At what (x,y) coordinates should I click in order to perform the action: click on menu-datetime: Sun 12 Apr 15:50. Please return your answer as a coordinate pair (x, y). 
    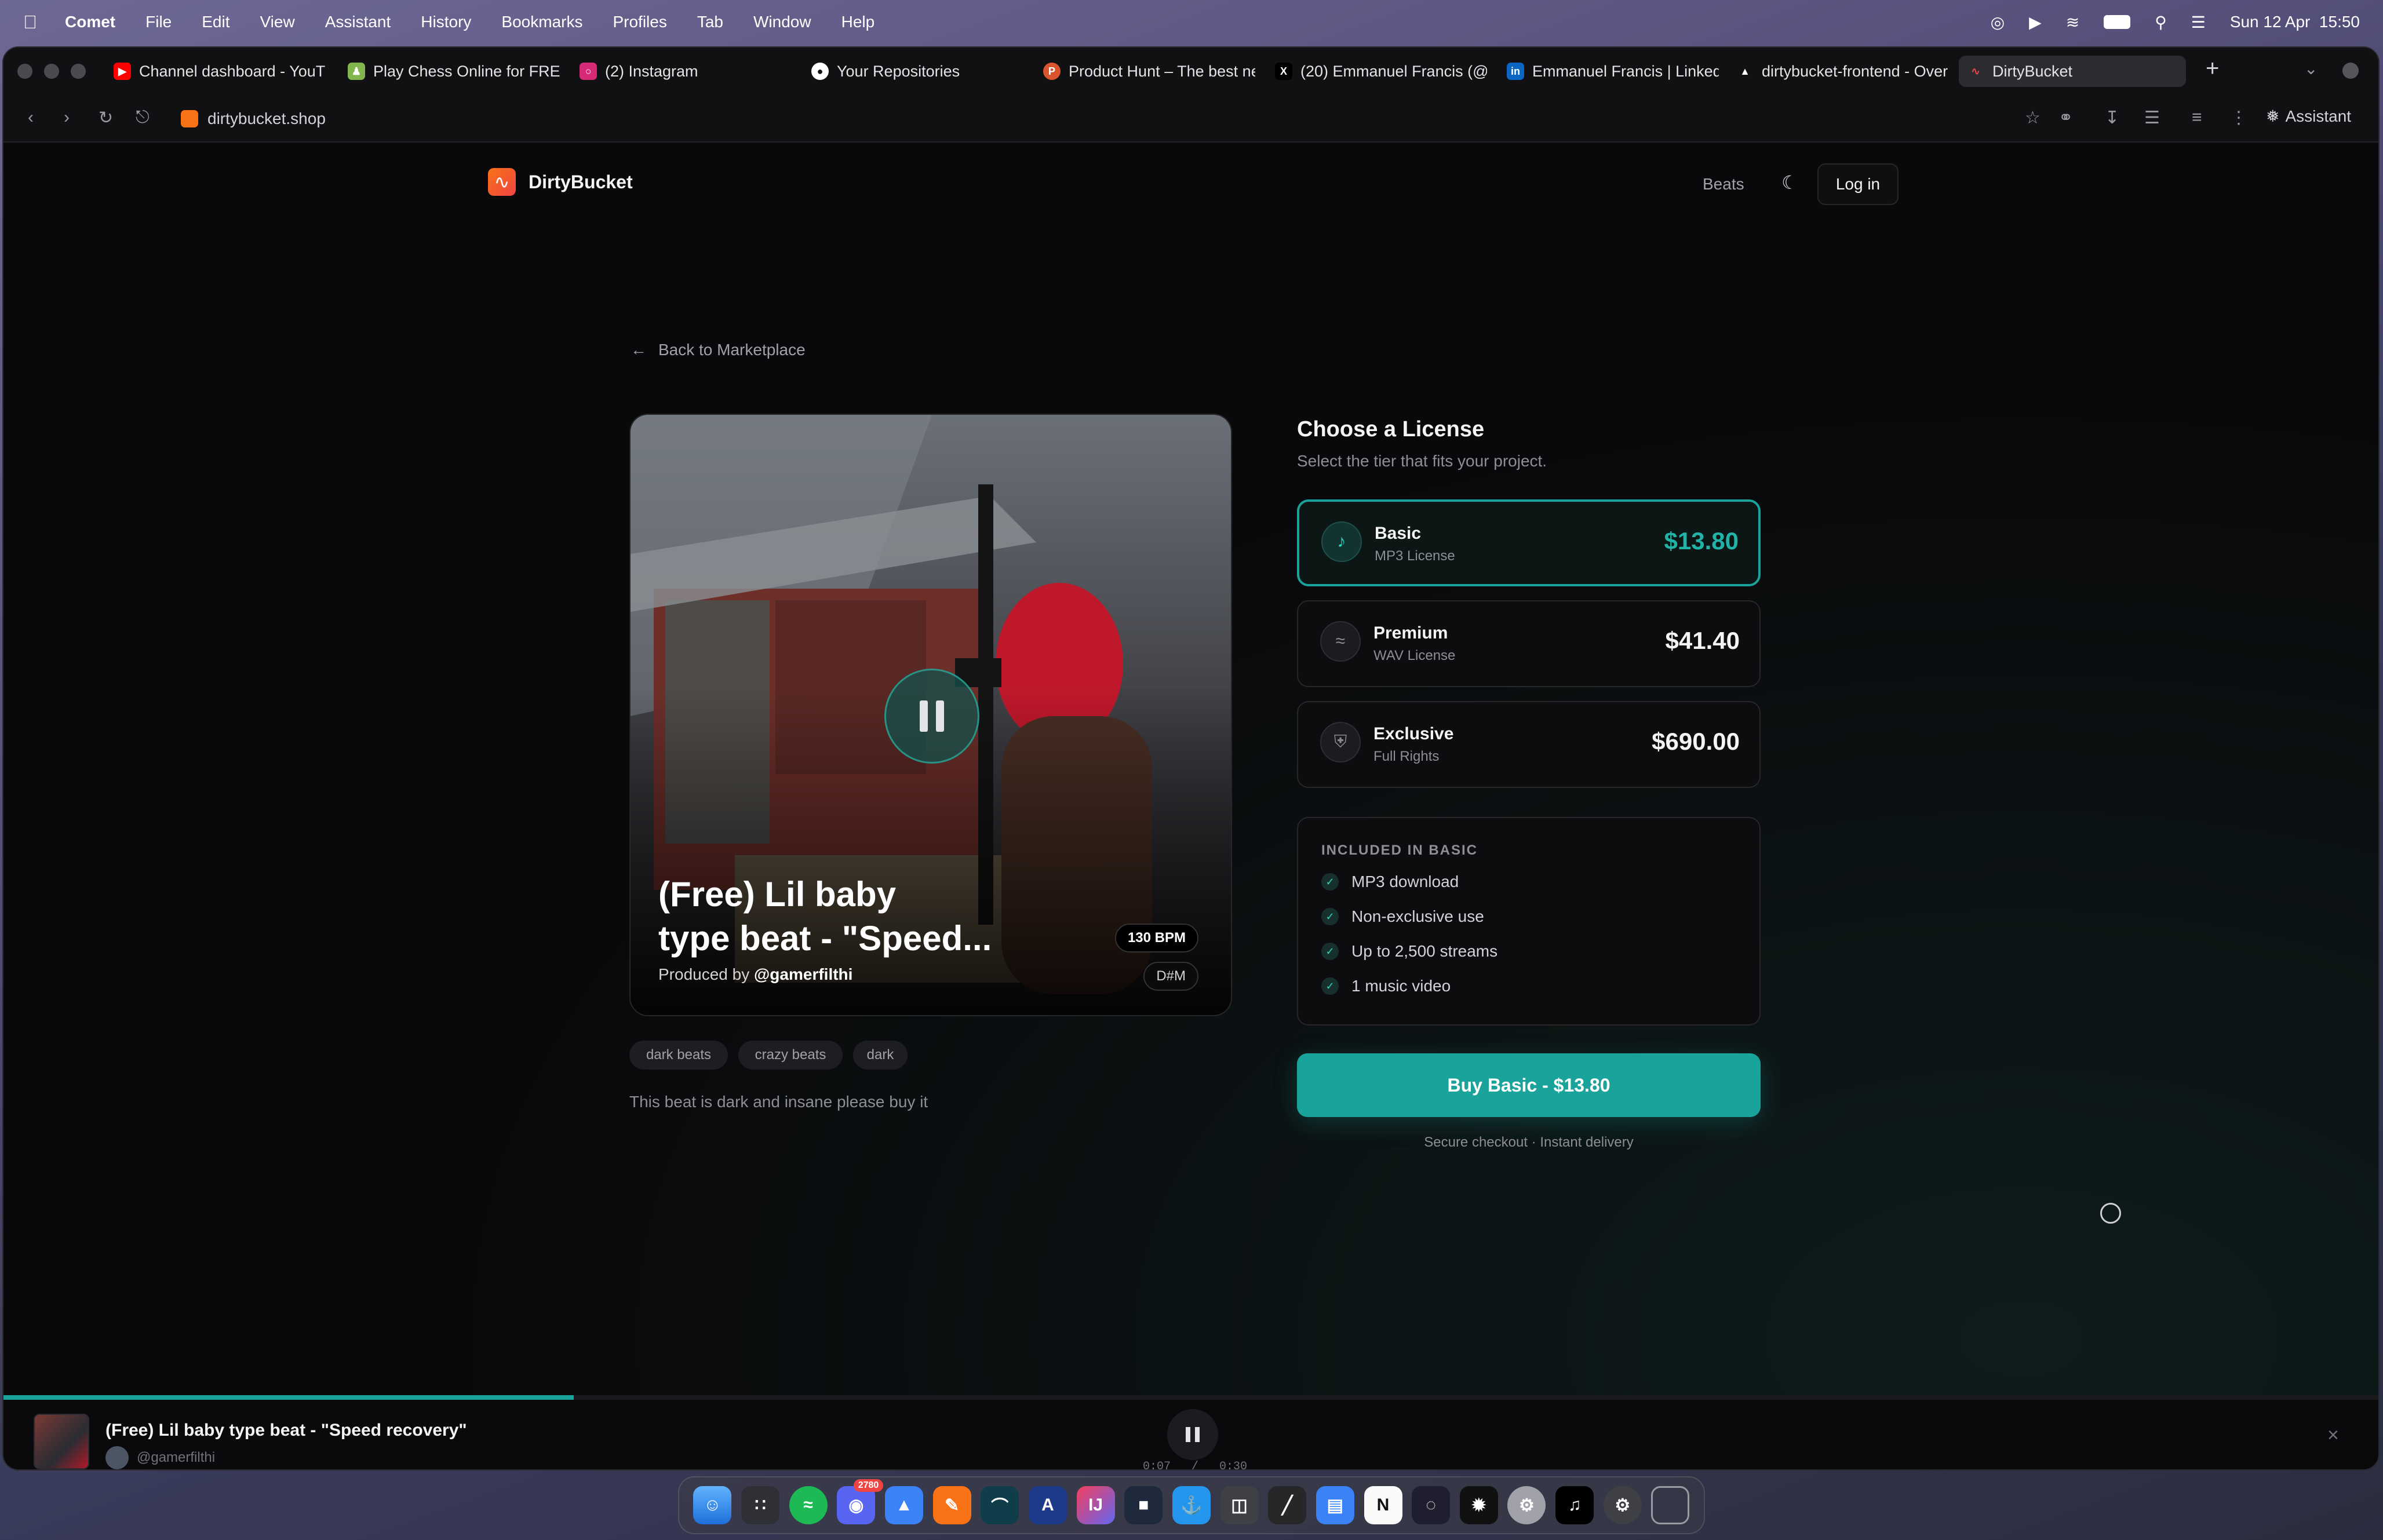
    Looking at the image, I should click on (2295, 22).